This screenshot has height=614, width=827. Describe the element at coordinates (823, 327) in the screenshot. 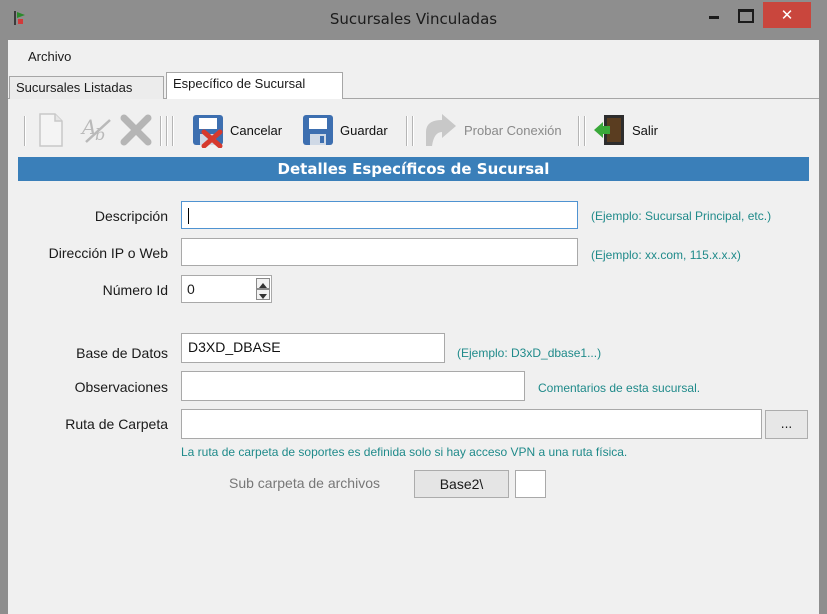

I see `window-frame-right` at that location.